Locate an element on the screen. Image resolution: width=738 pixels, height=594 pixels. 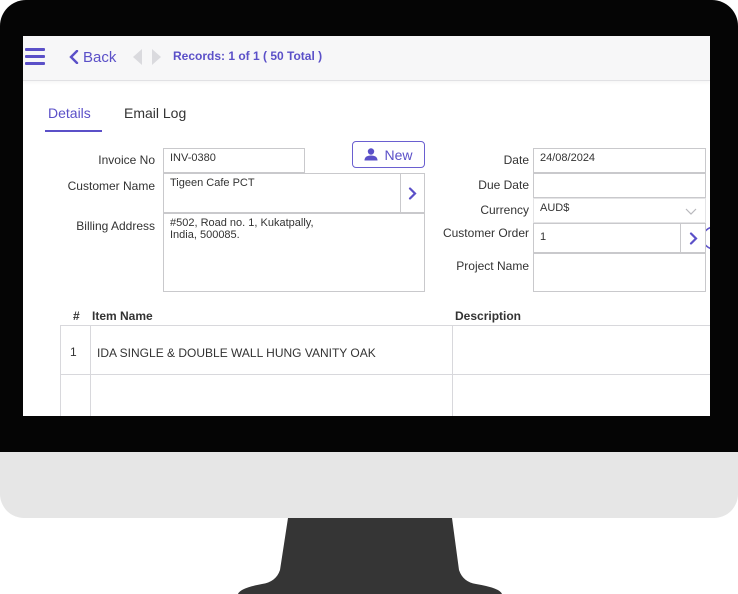
next-record-icon is located at coordinates (157, 57).